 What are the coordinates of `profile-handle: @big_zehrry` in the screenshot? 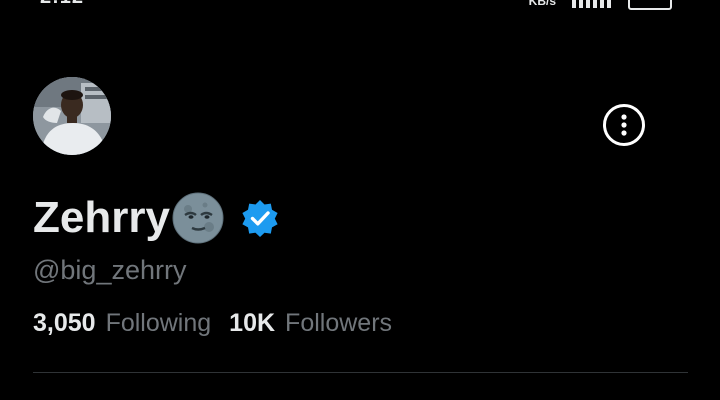 It's located at (110, 270).